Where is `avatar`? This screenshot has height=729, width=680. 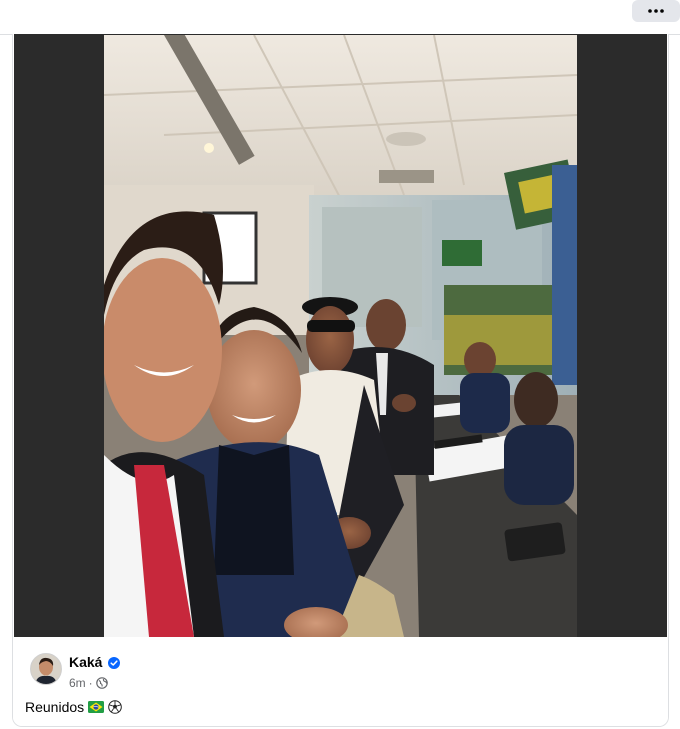
avatar is located at coordinates (46, 669).